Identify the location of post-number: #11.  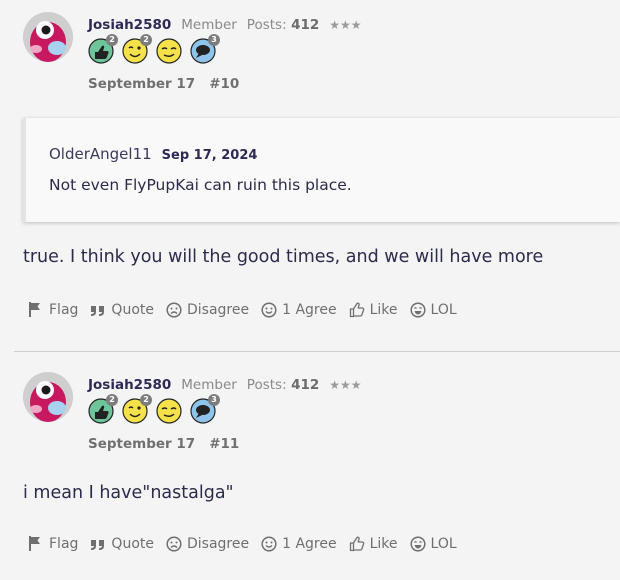
(224, 444).